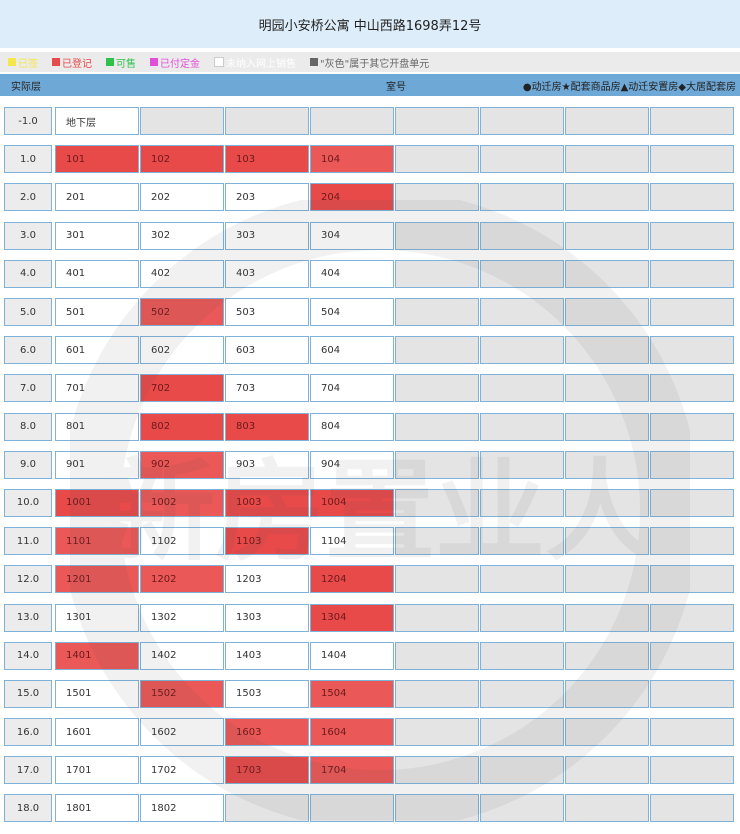 The image size is (740, 834). What do you see at coordinates (182, 235) in the screenshot?
I see `room-cell: 302` at bounding box center [182, 235].